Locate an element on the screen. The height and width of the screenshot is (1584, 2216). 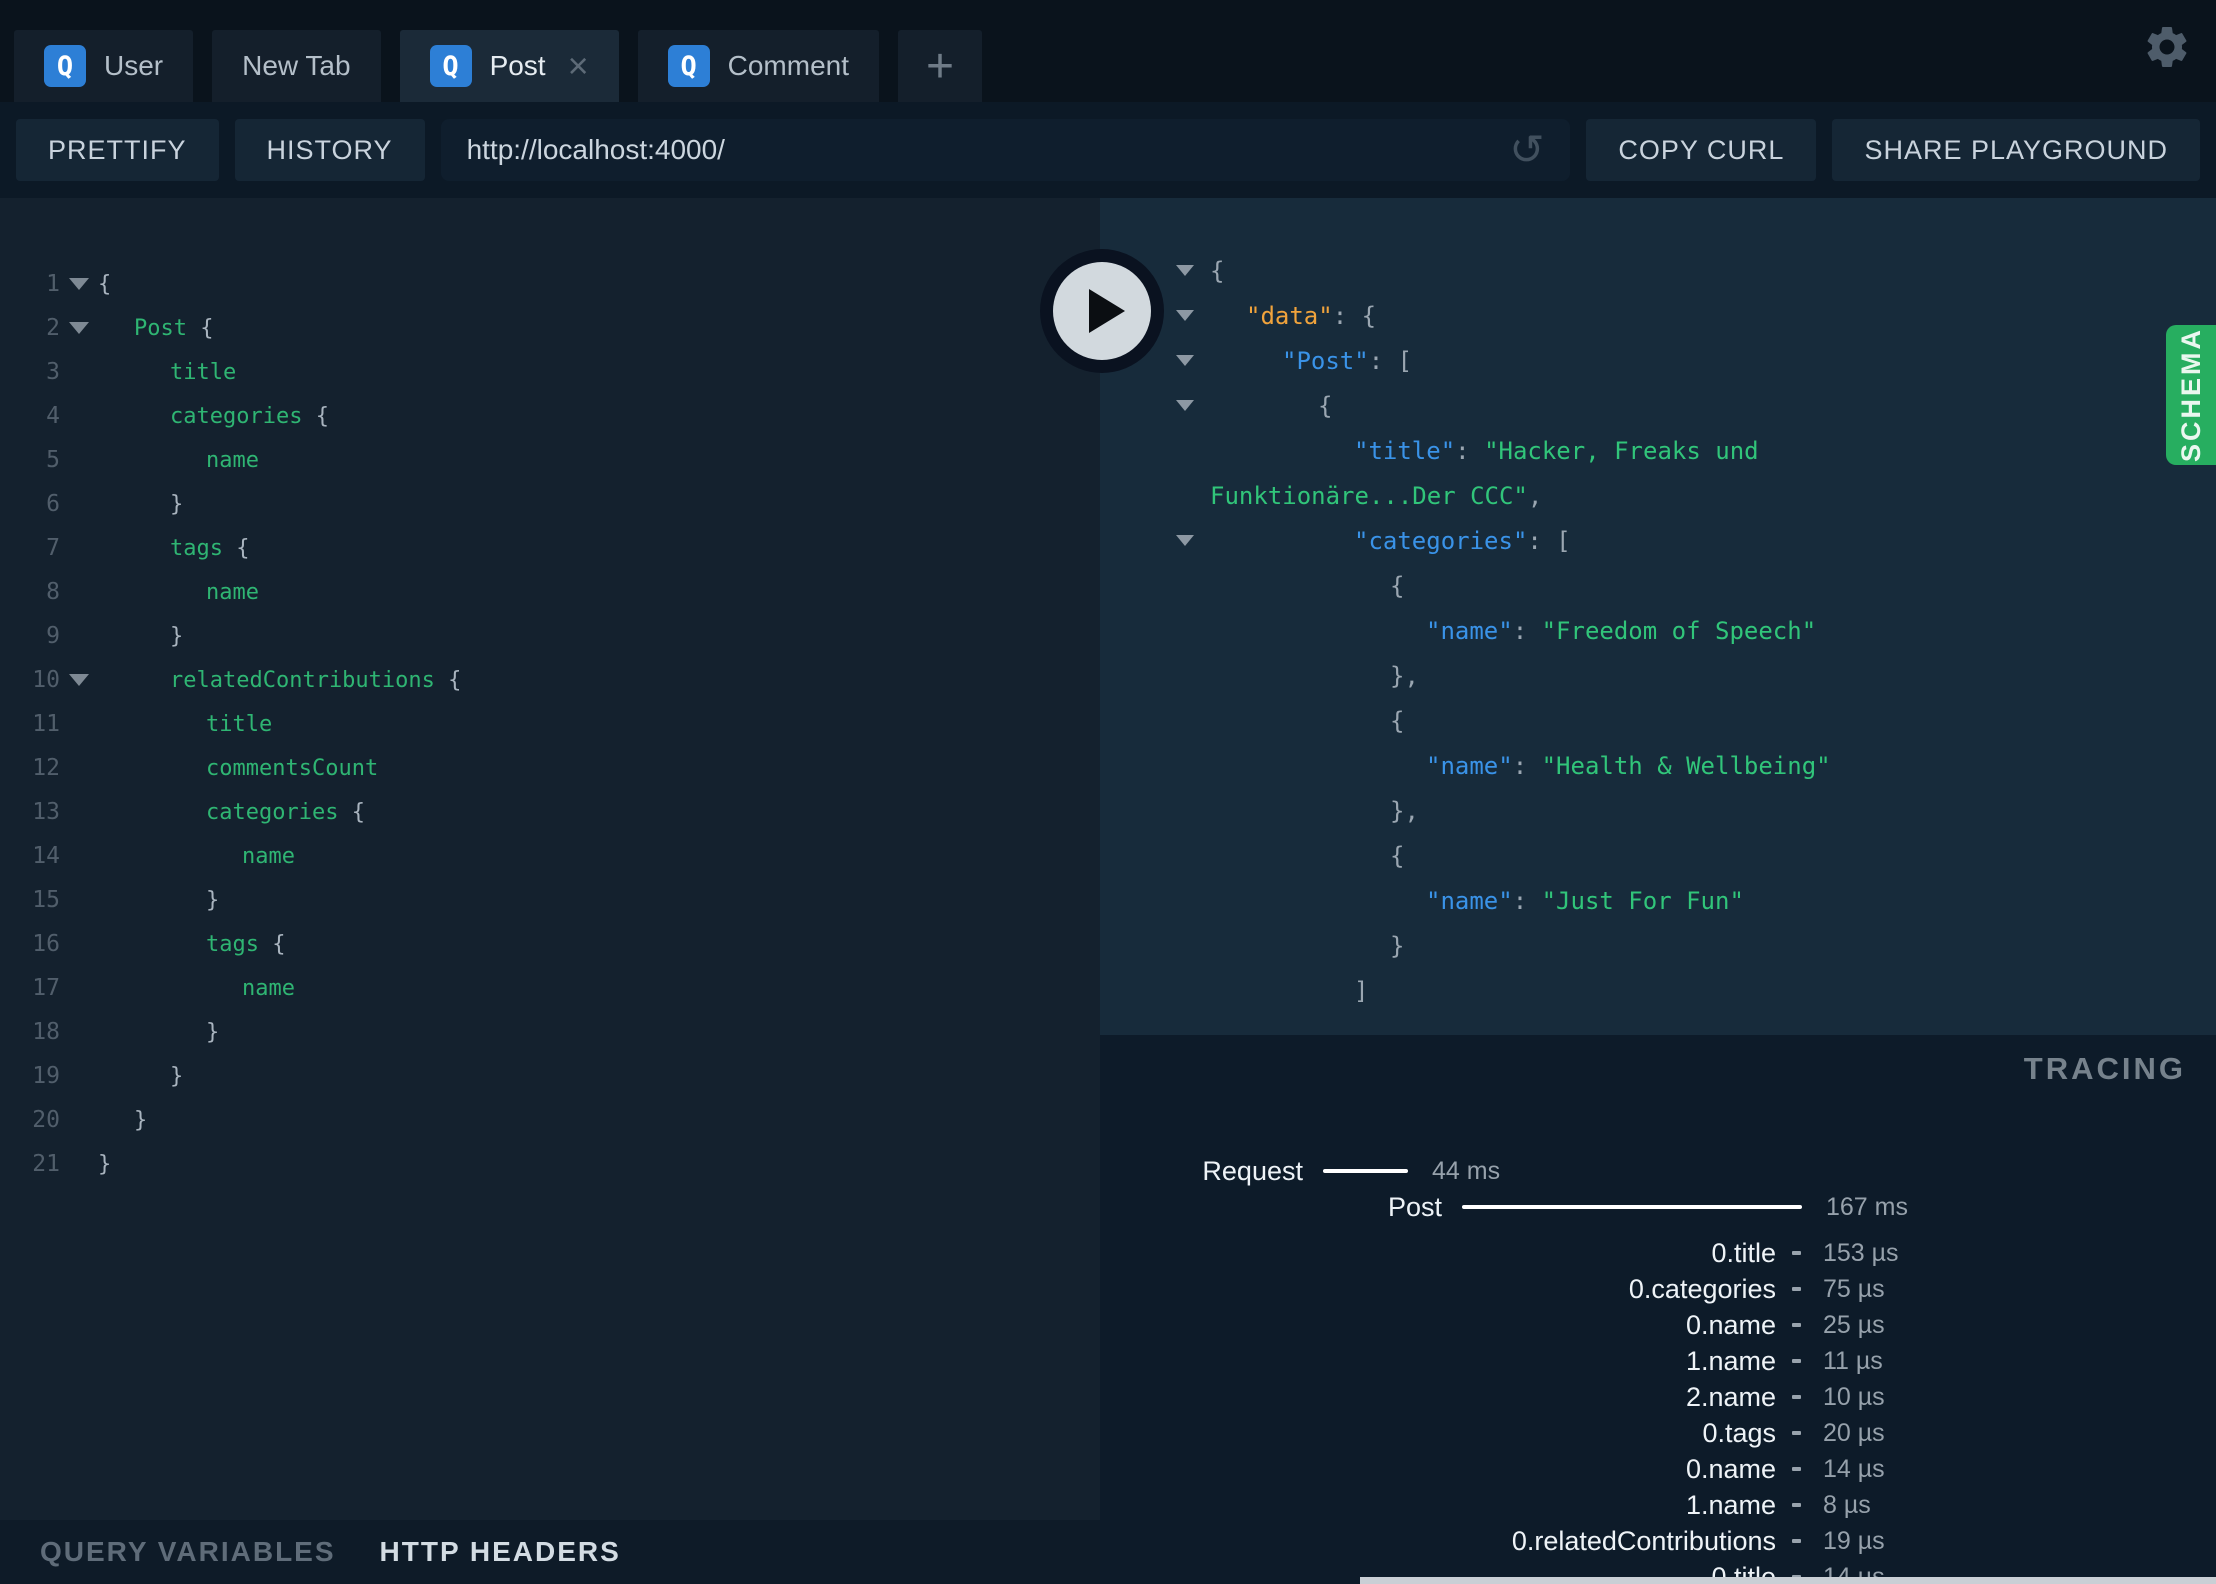
trace-duration: 10 µs is located at coordinates (1854, 1396).